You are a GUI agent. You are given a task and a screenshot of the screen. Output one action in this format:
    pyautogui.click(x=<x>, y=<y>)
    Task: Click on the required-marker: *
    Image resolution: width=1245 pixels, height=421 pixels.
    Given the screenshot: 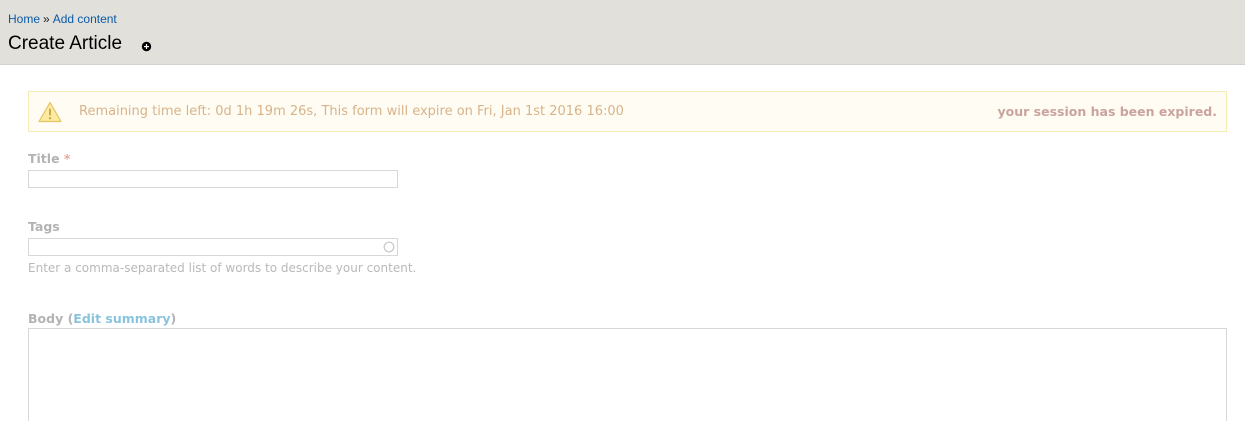 What is the action you would take?
    pyautogui.click(x=67, y=158)
    